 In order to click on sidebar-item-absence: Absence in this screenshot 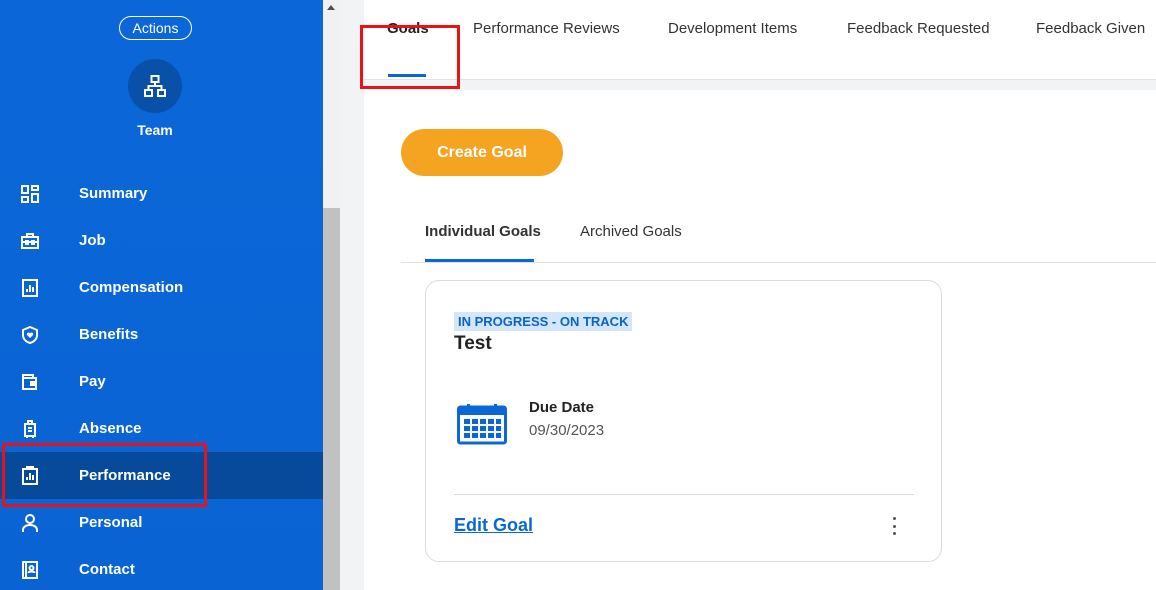, I will do `click(161, 428)`.